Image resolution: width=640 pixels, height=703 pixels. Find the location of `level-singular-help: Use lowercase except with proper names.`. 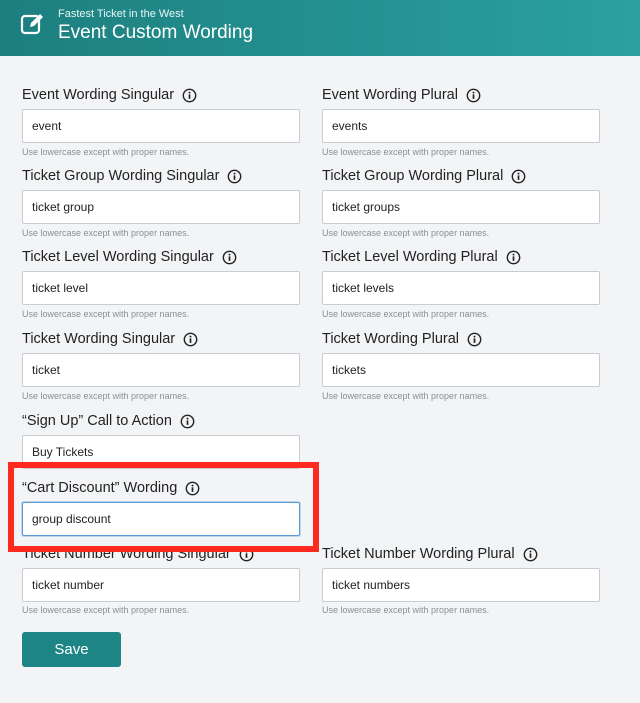

level-singular-help: Use lowercase except with proper names. is located at coordinates (106, 314).